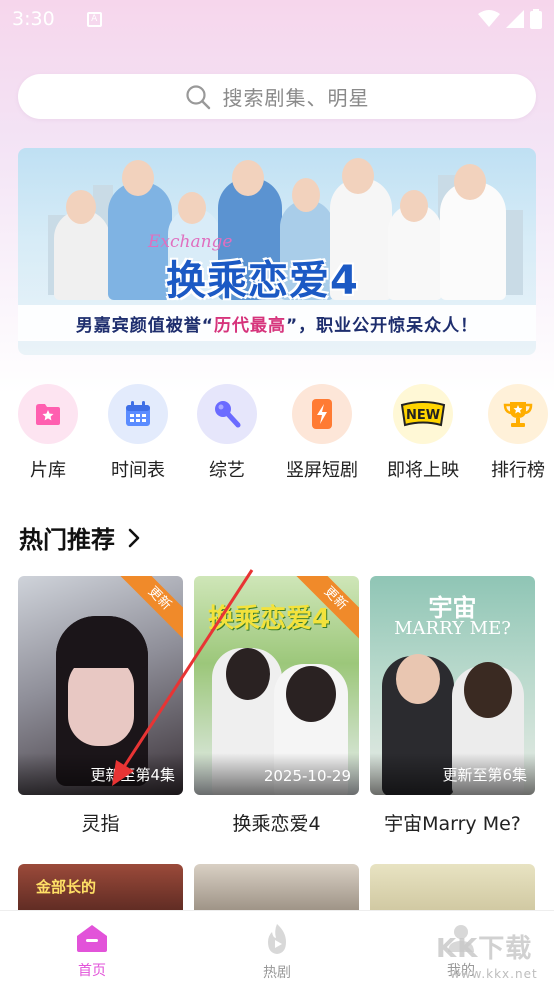  What do you see at coordinates (66, 887) in the screenshot?
I see `poster-title: 金部长的` at bounding box center [66, 887].